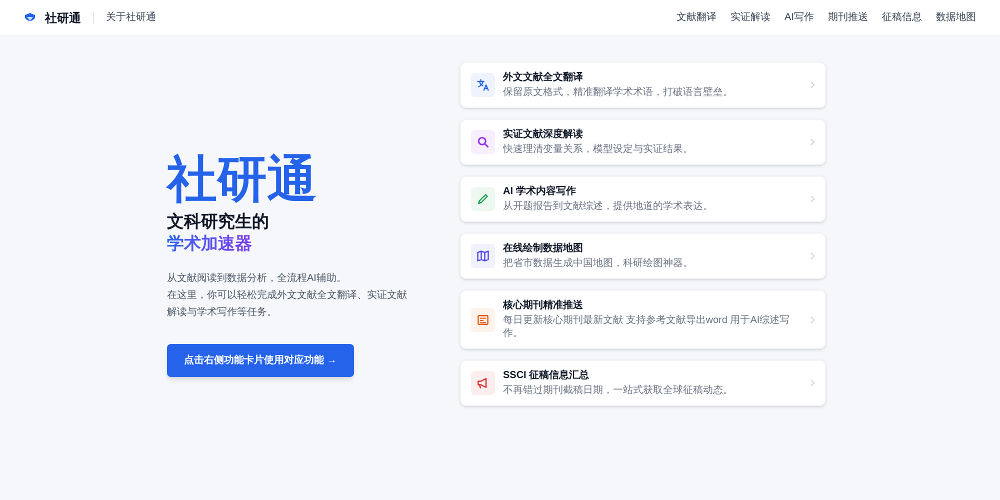 The image size is (1000, 500). Describe the element at coordinates (260, 360) in the screenshot. I see `cta-button: 点击右侧功能卡片使用对应功能 →` at that location.